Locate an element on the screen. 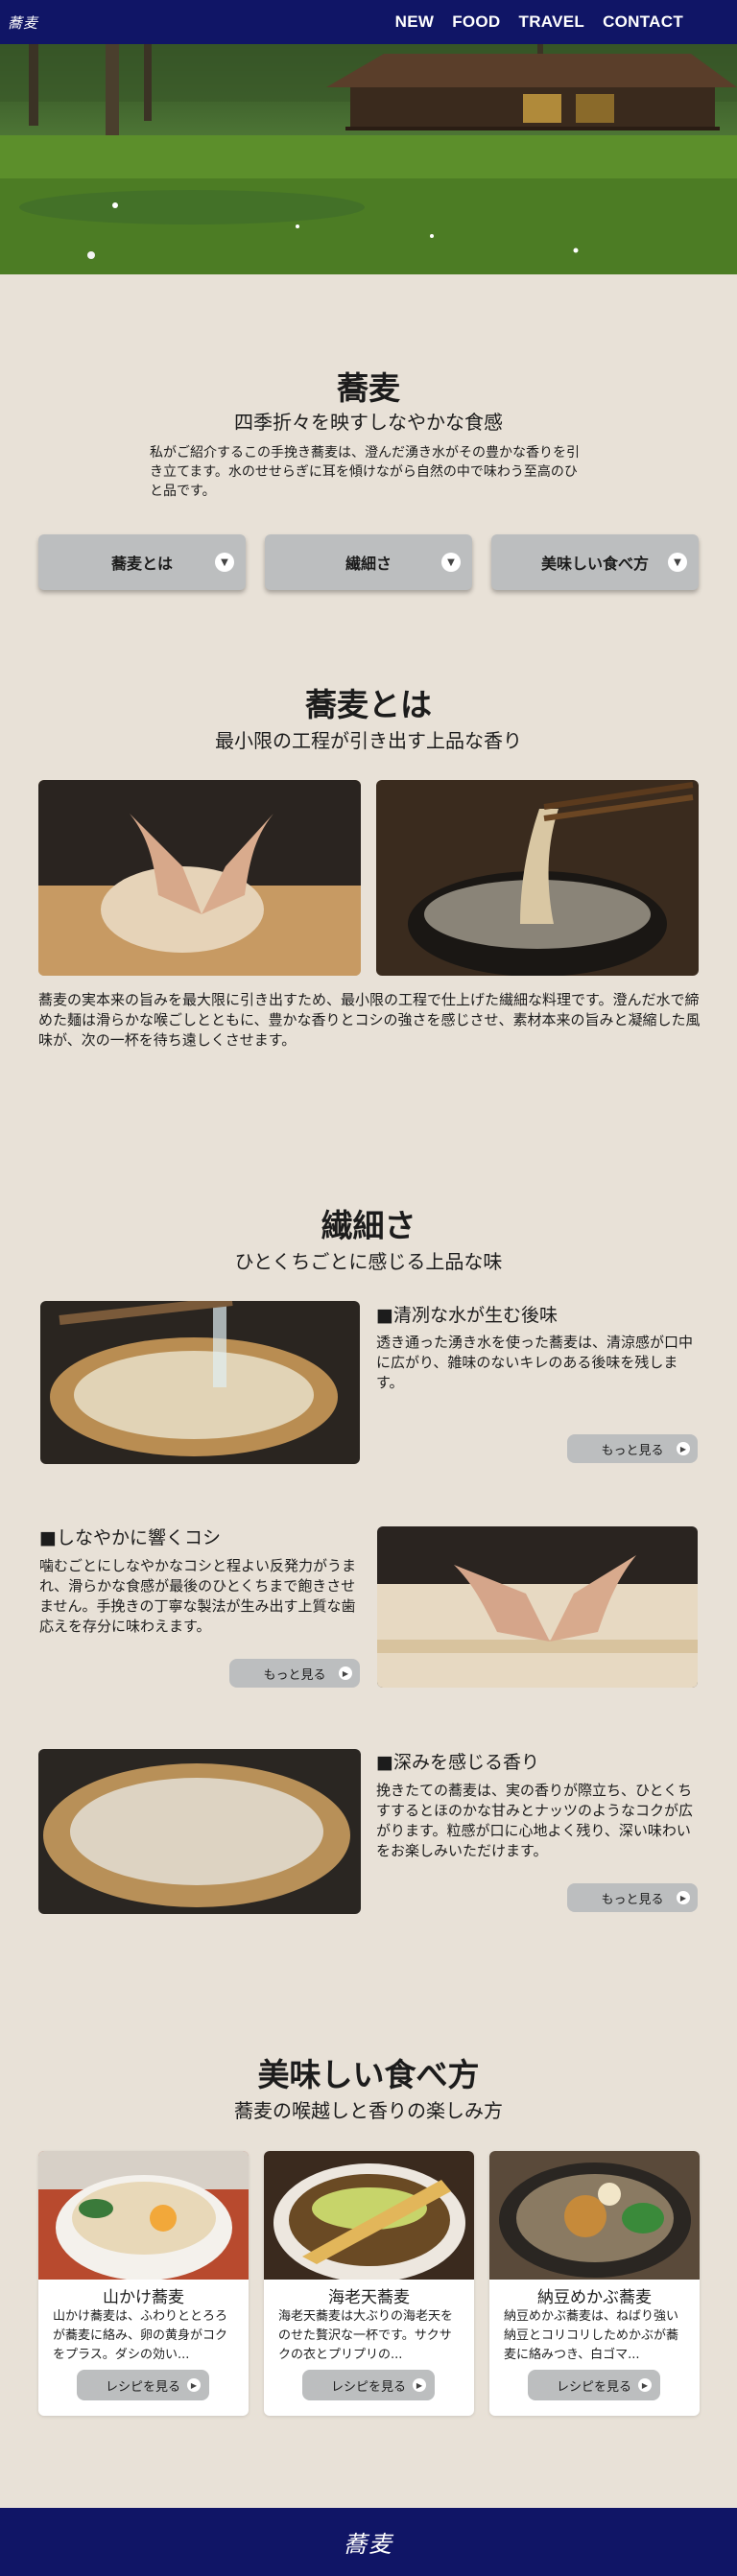 This screenshot has height=2576, width=737. accordion-recipes-label: 美味しい食べ方 is located at coordinates (594, 564).